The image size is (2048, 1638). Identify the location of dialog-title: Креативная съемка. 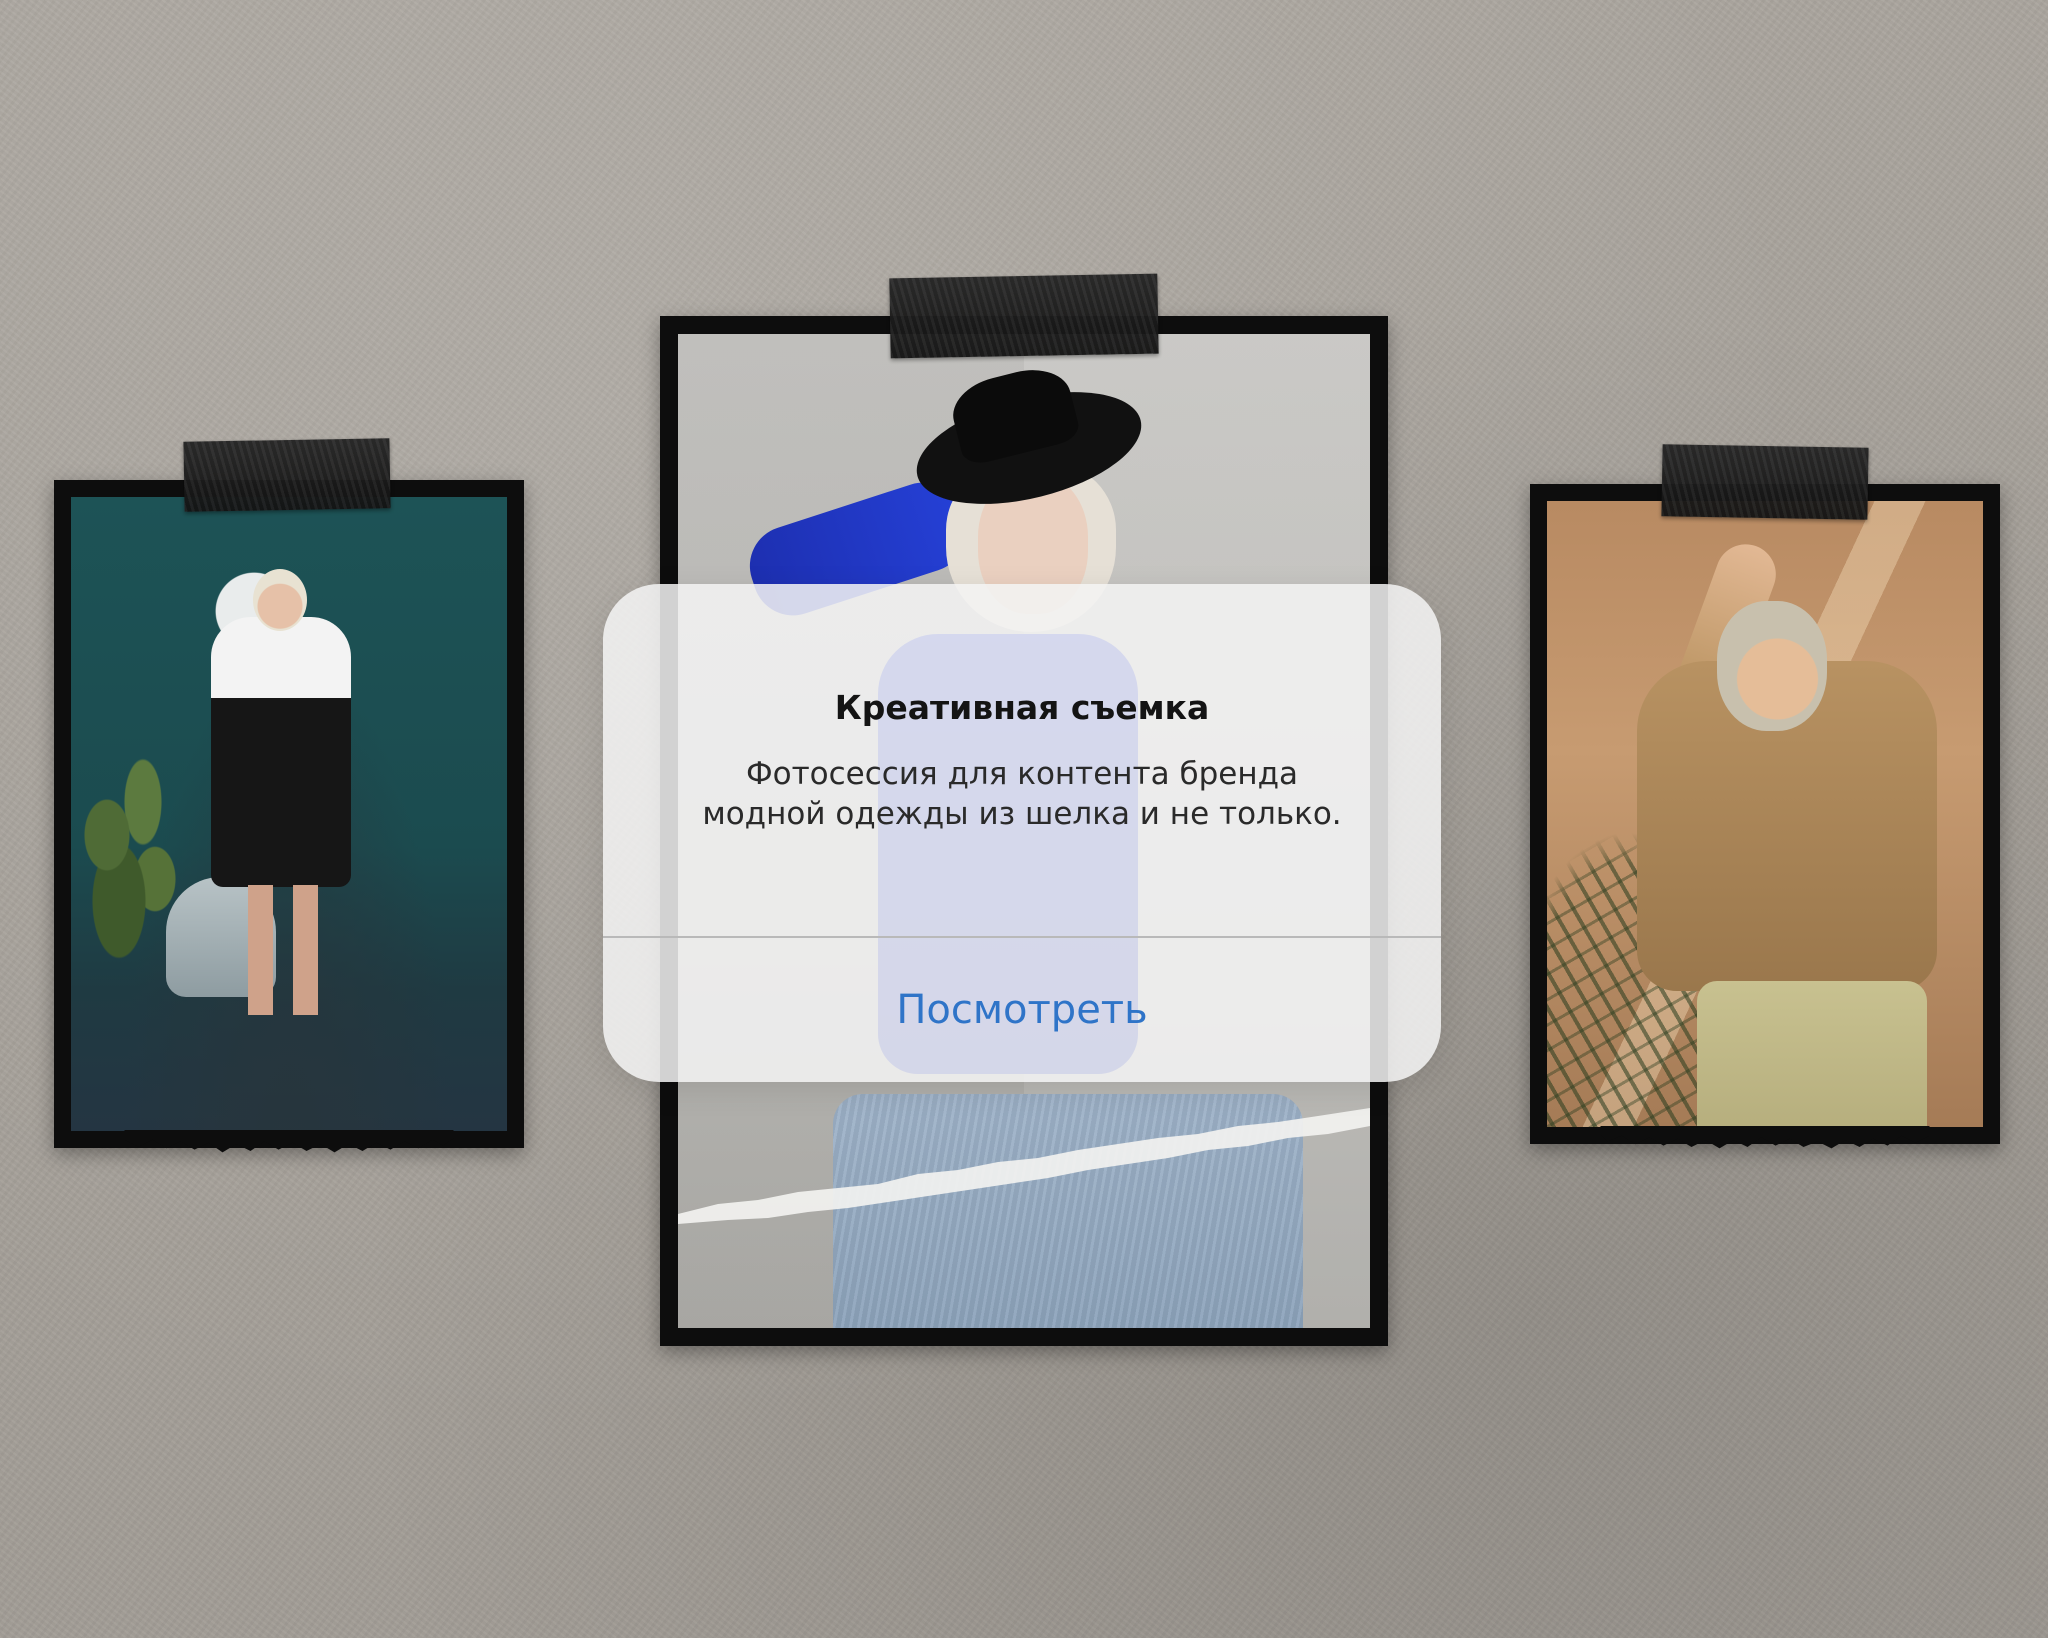
(1022, 707).